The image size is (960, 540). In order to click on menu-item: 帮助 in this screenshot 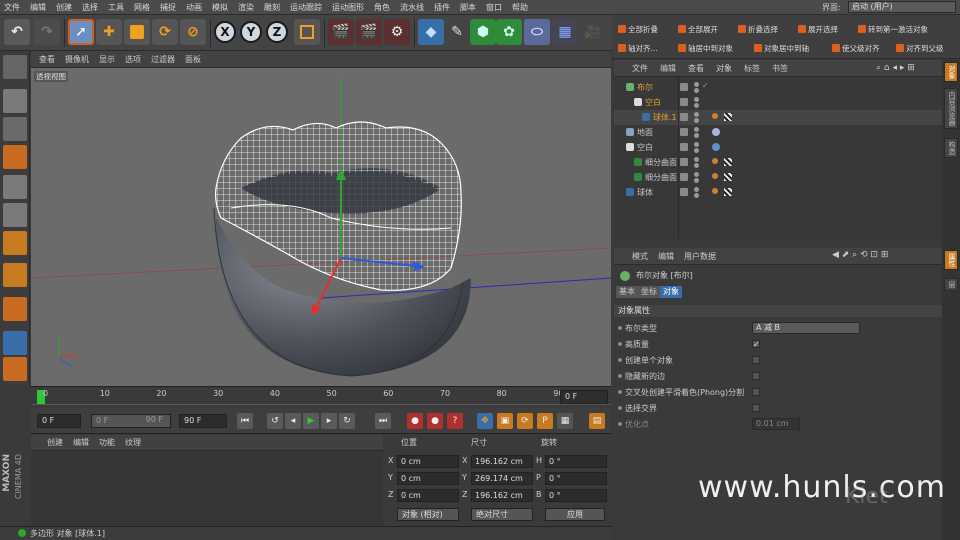, I will do `click(520, 7)`.